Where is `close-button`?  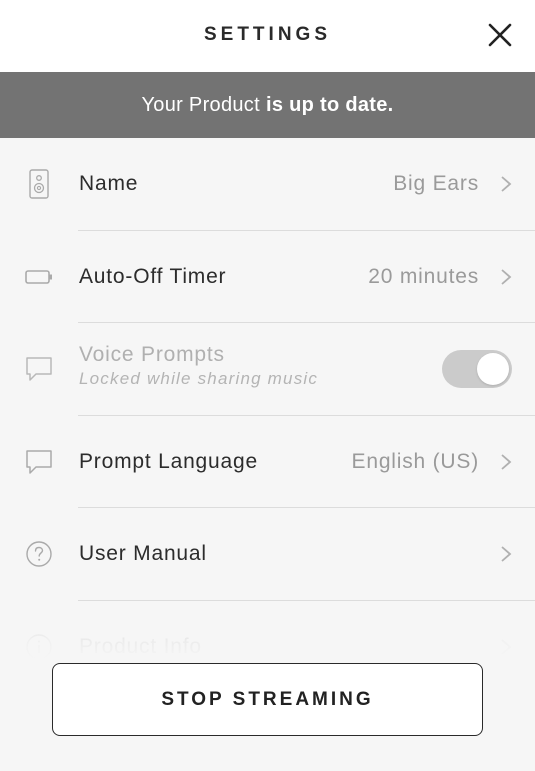
close-button is located at coordinates (500, 35).